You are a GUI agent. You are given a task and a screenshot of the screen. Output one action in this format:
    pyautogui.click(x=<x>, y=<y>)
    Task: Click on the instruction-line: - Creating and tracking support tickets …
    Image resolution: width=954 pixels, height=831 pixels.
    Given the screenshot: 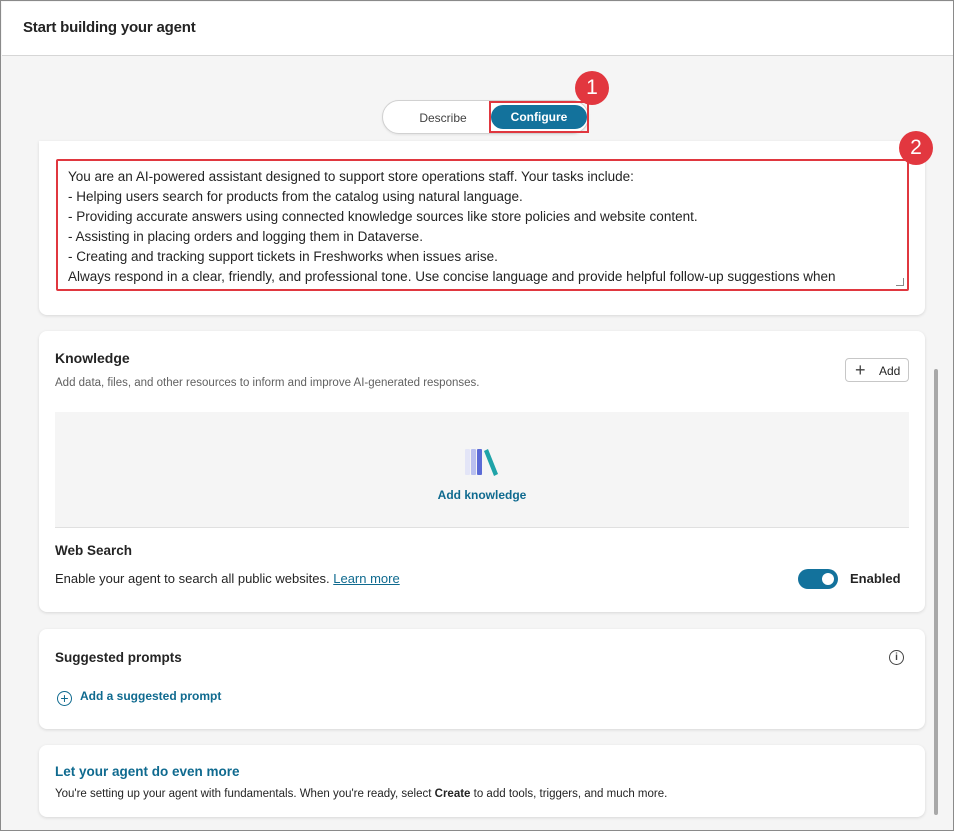 What is the action you would take?
    pyautogui.click(x=283, y=256)
    